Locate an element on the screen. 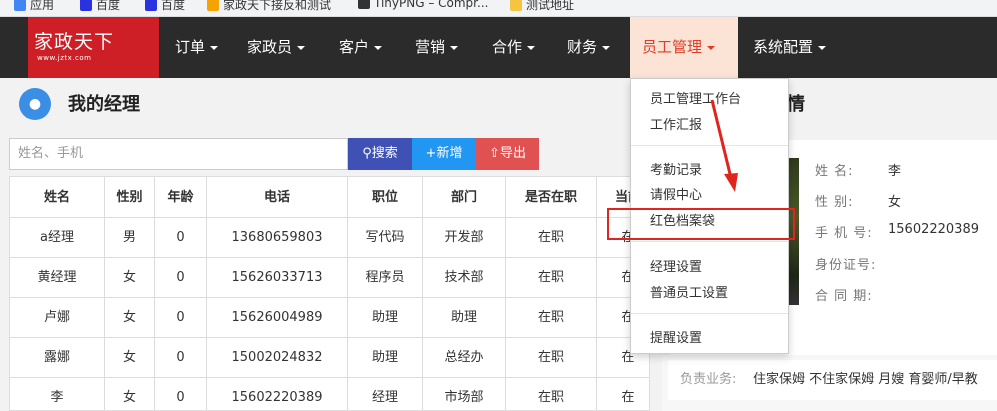 This screenshot has width=997, height=411. annotation-arrow-icon is located at coordinates (724, 145).